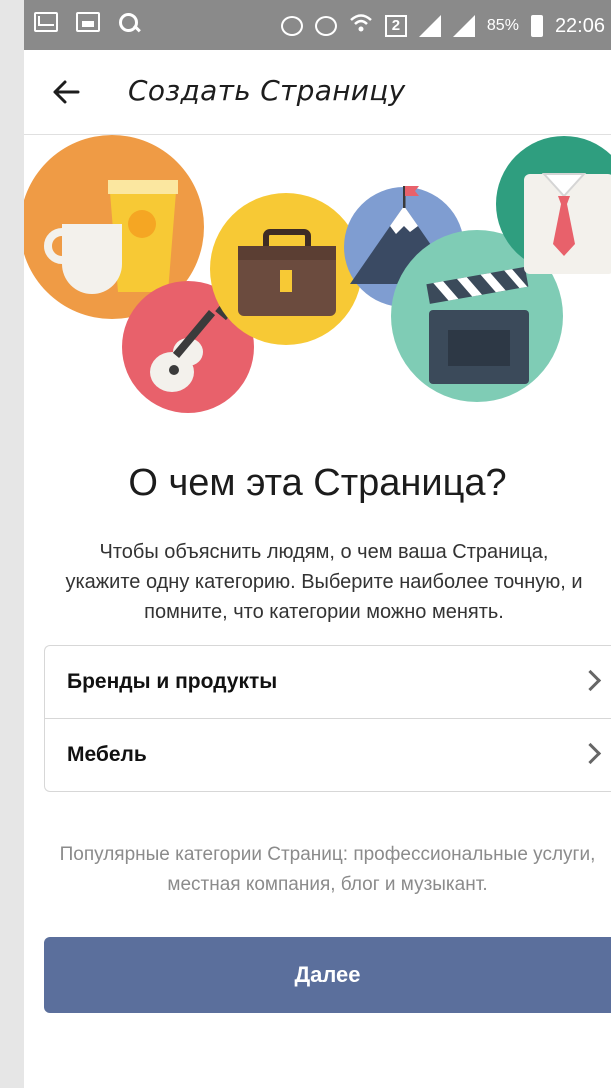 This screenshot has height=1088, width=611. I want to click on category-label: Мебель, so click(107, 754).